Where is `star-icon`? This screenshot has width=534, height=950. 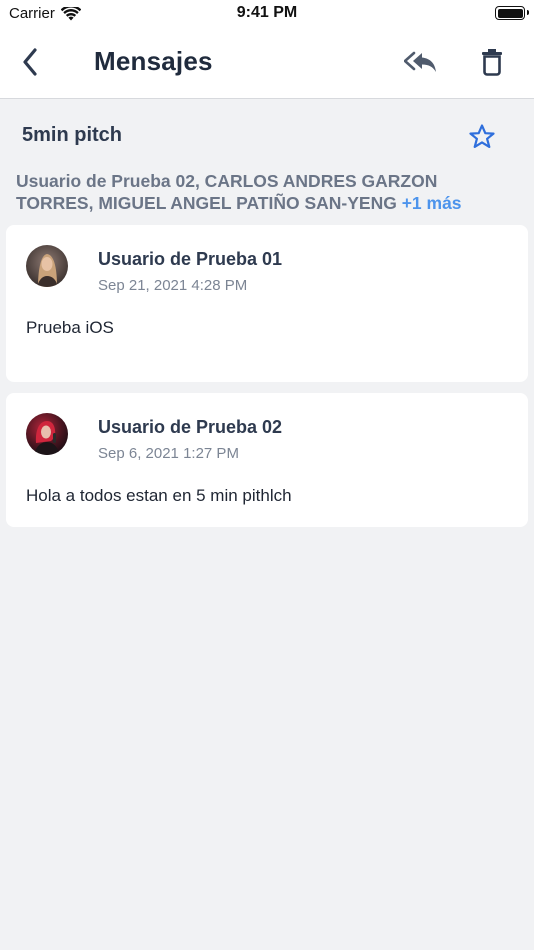
star-icon is located at coordinates (482, 135).